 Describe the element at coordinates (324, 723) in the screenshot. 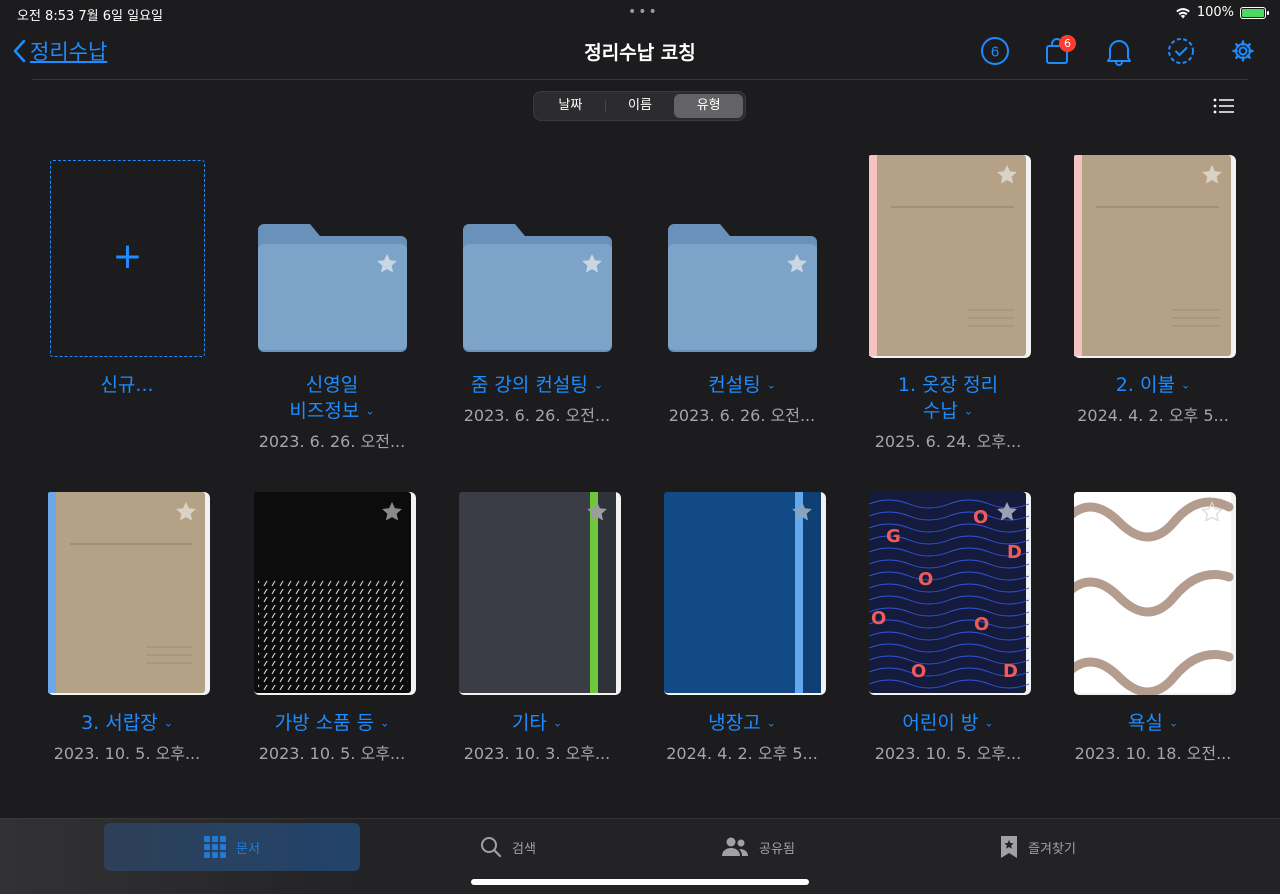

I see `item-label: 가방 소품 등` at that location.